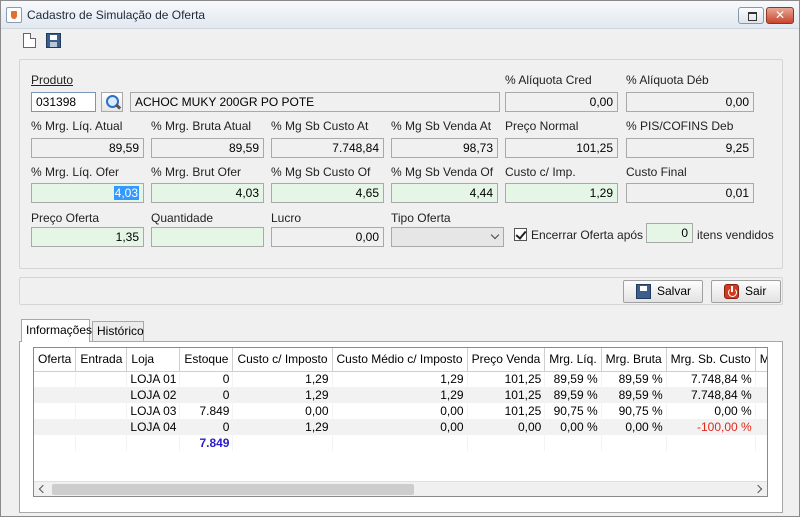 This screenshot has width=800, height=517. What do you see at coordinates (286, 218) in the screenshot?
I see `lucro-label: Lucro` at bounding box center [286, 218].